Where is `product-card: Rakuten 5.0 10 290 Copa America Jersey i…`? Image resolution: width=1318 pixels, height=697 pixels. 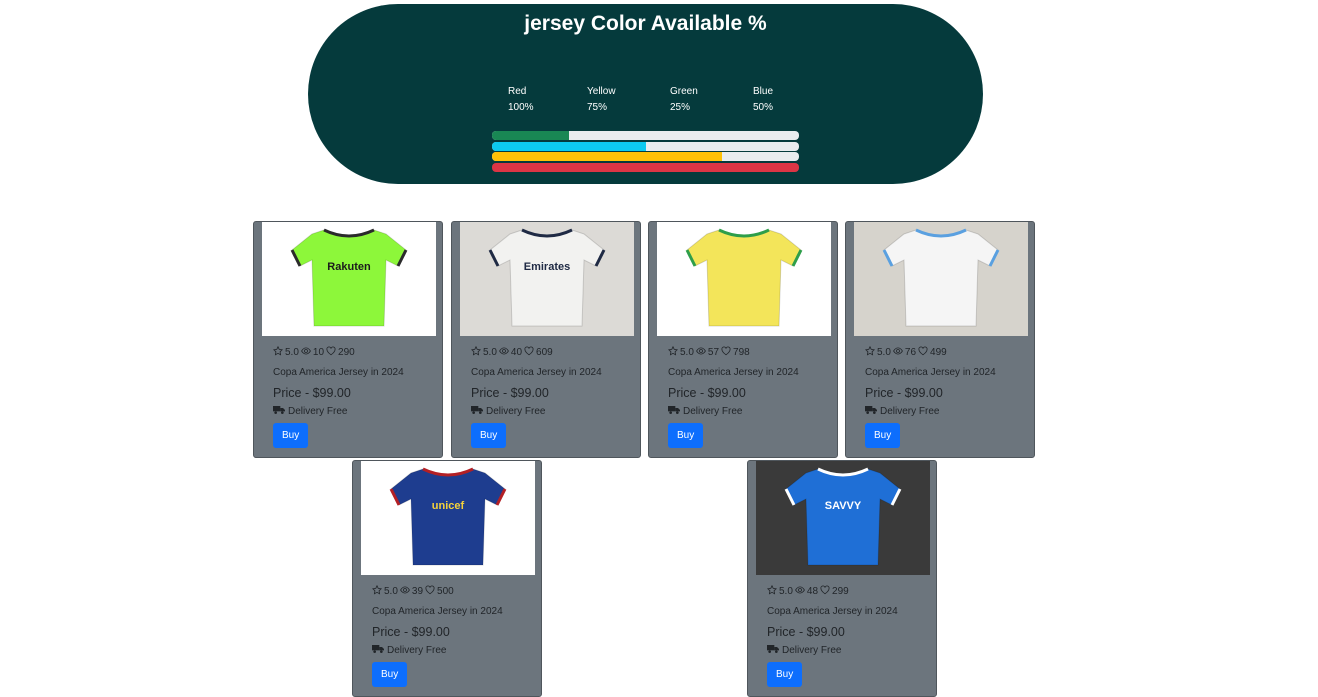
product-card: Rakuten 5.0 10 290 Copa America Jersey i… is located at coordinates (348, 339).